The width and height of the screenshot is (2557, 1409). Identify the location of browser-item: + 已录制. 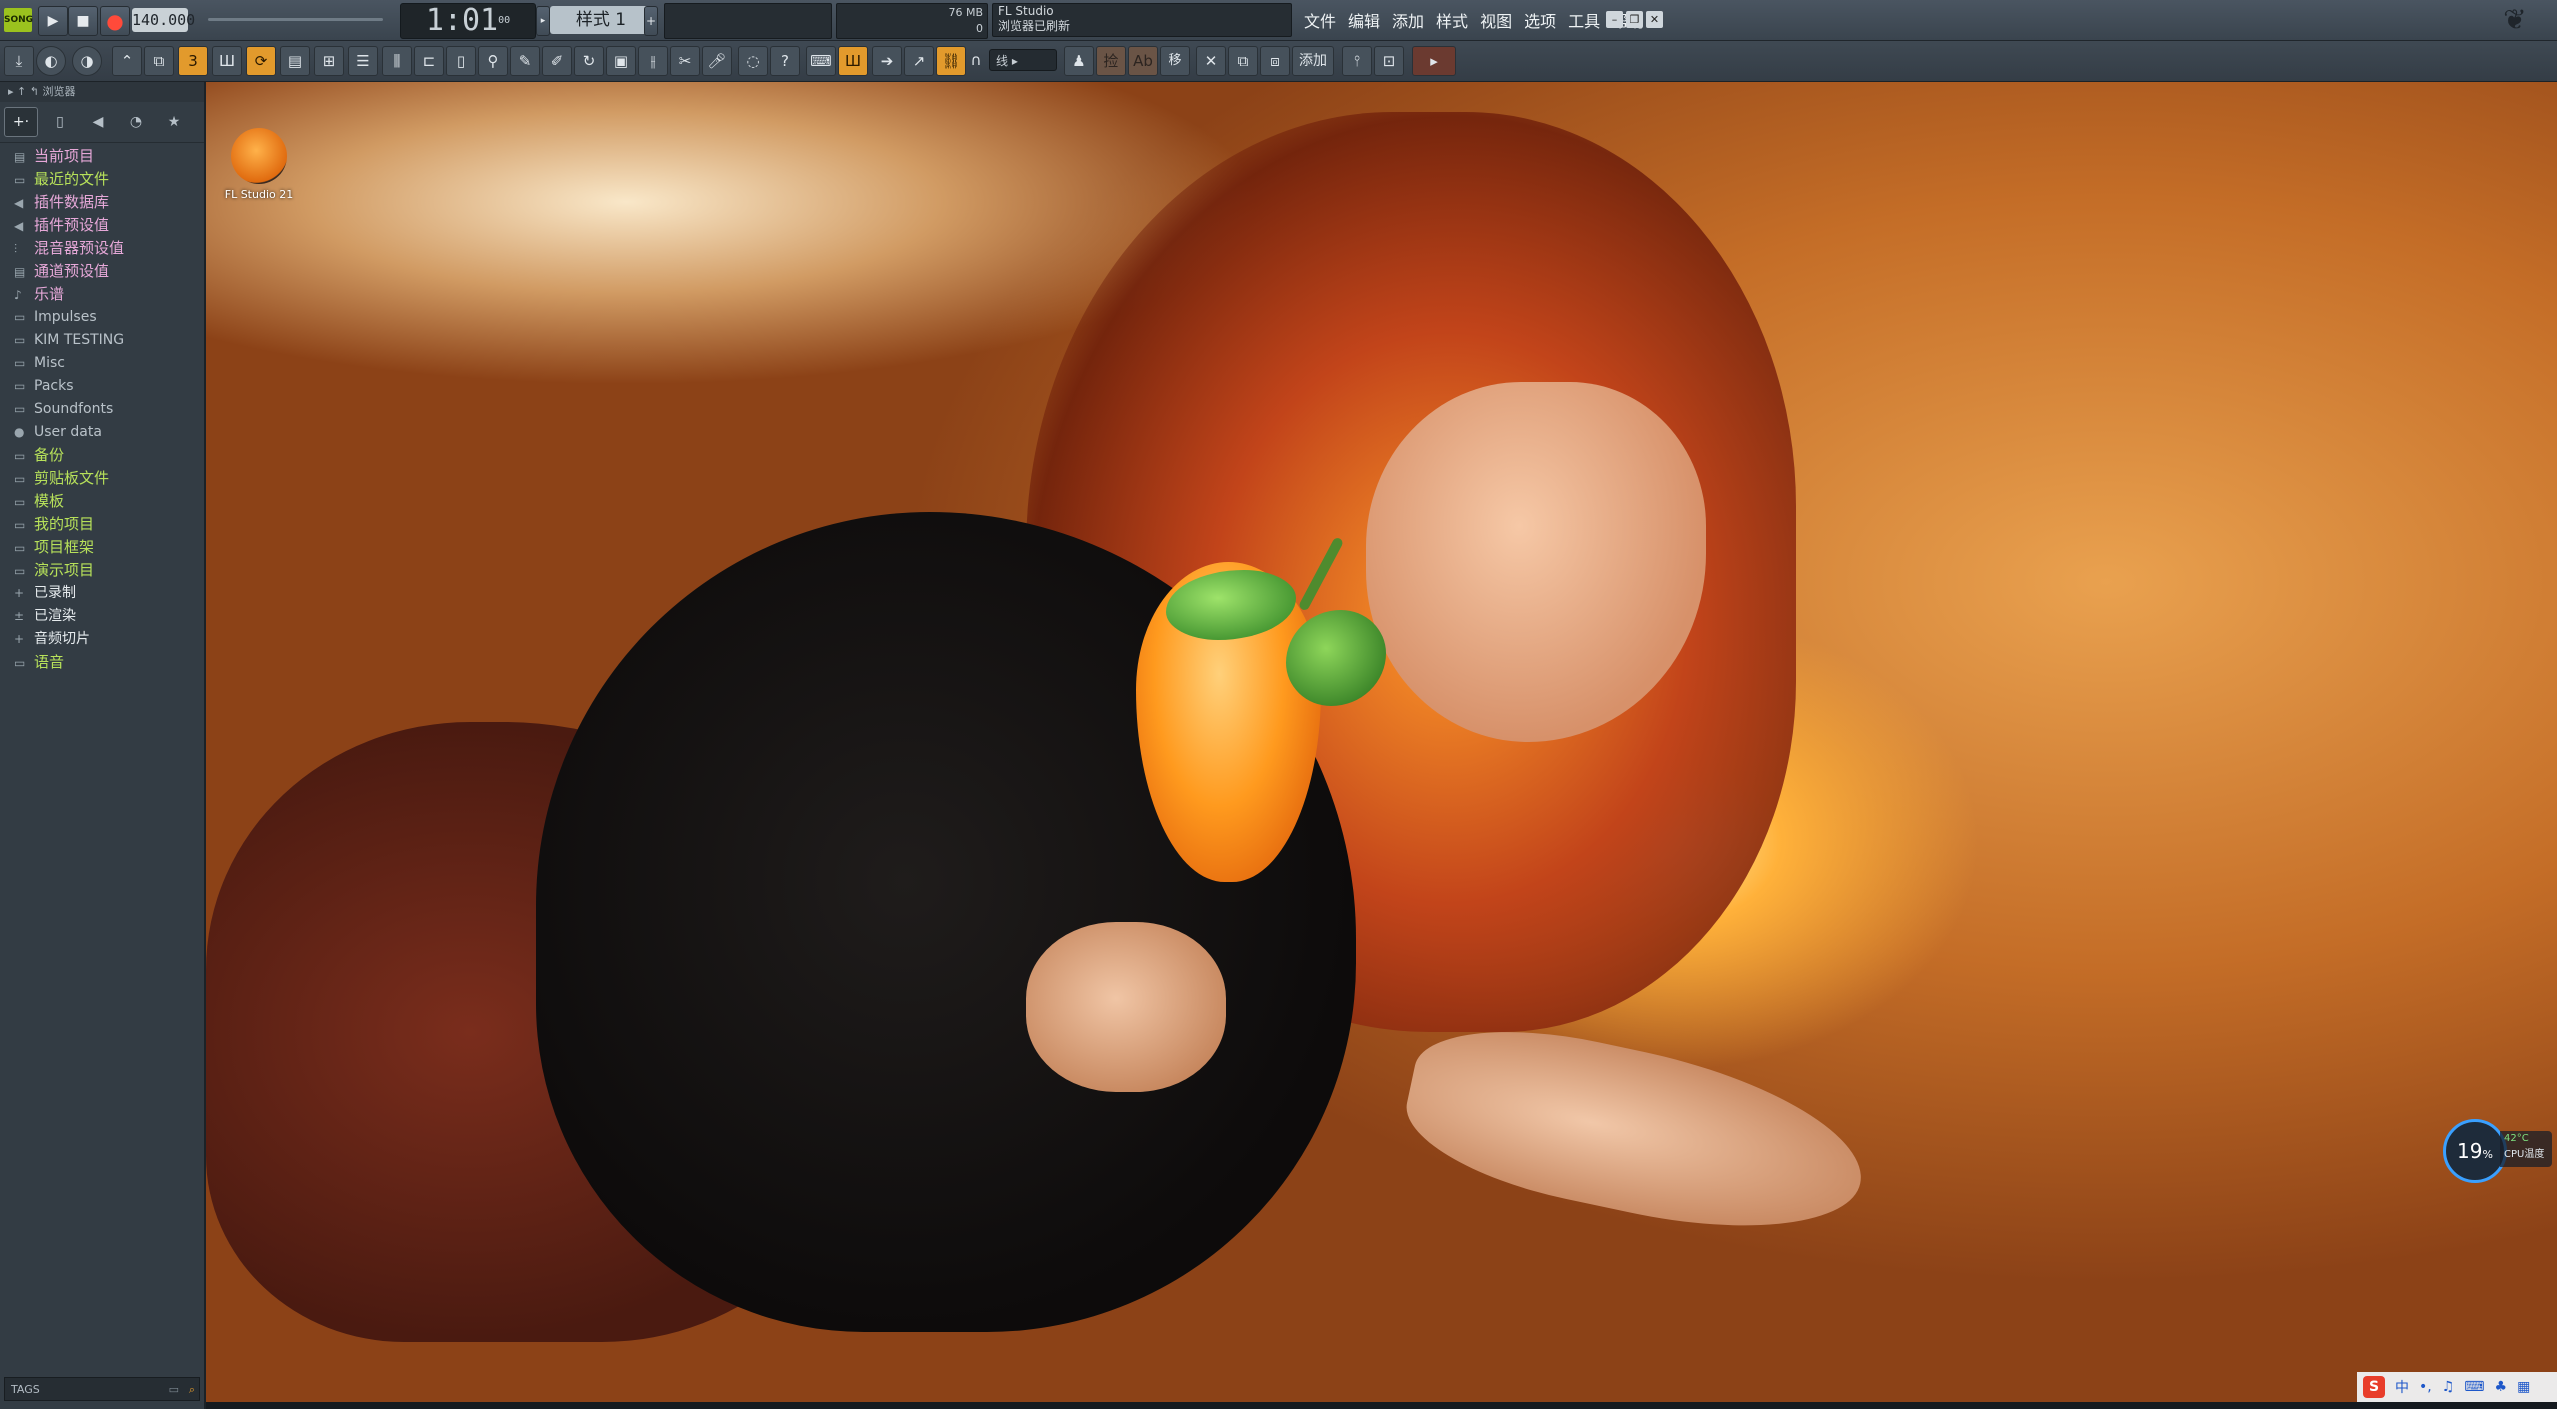
(102, 593).